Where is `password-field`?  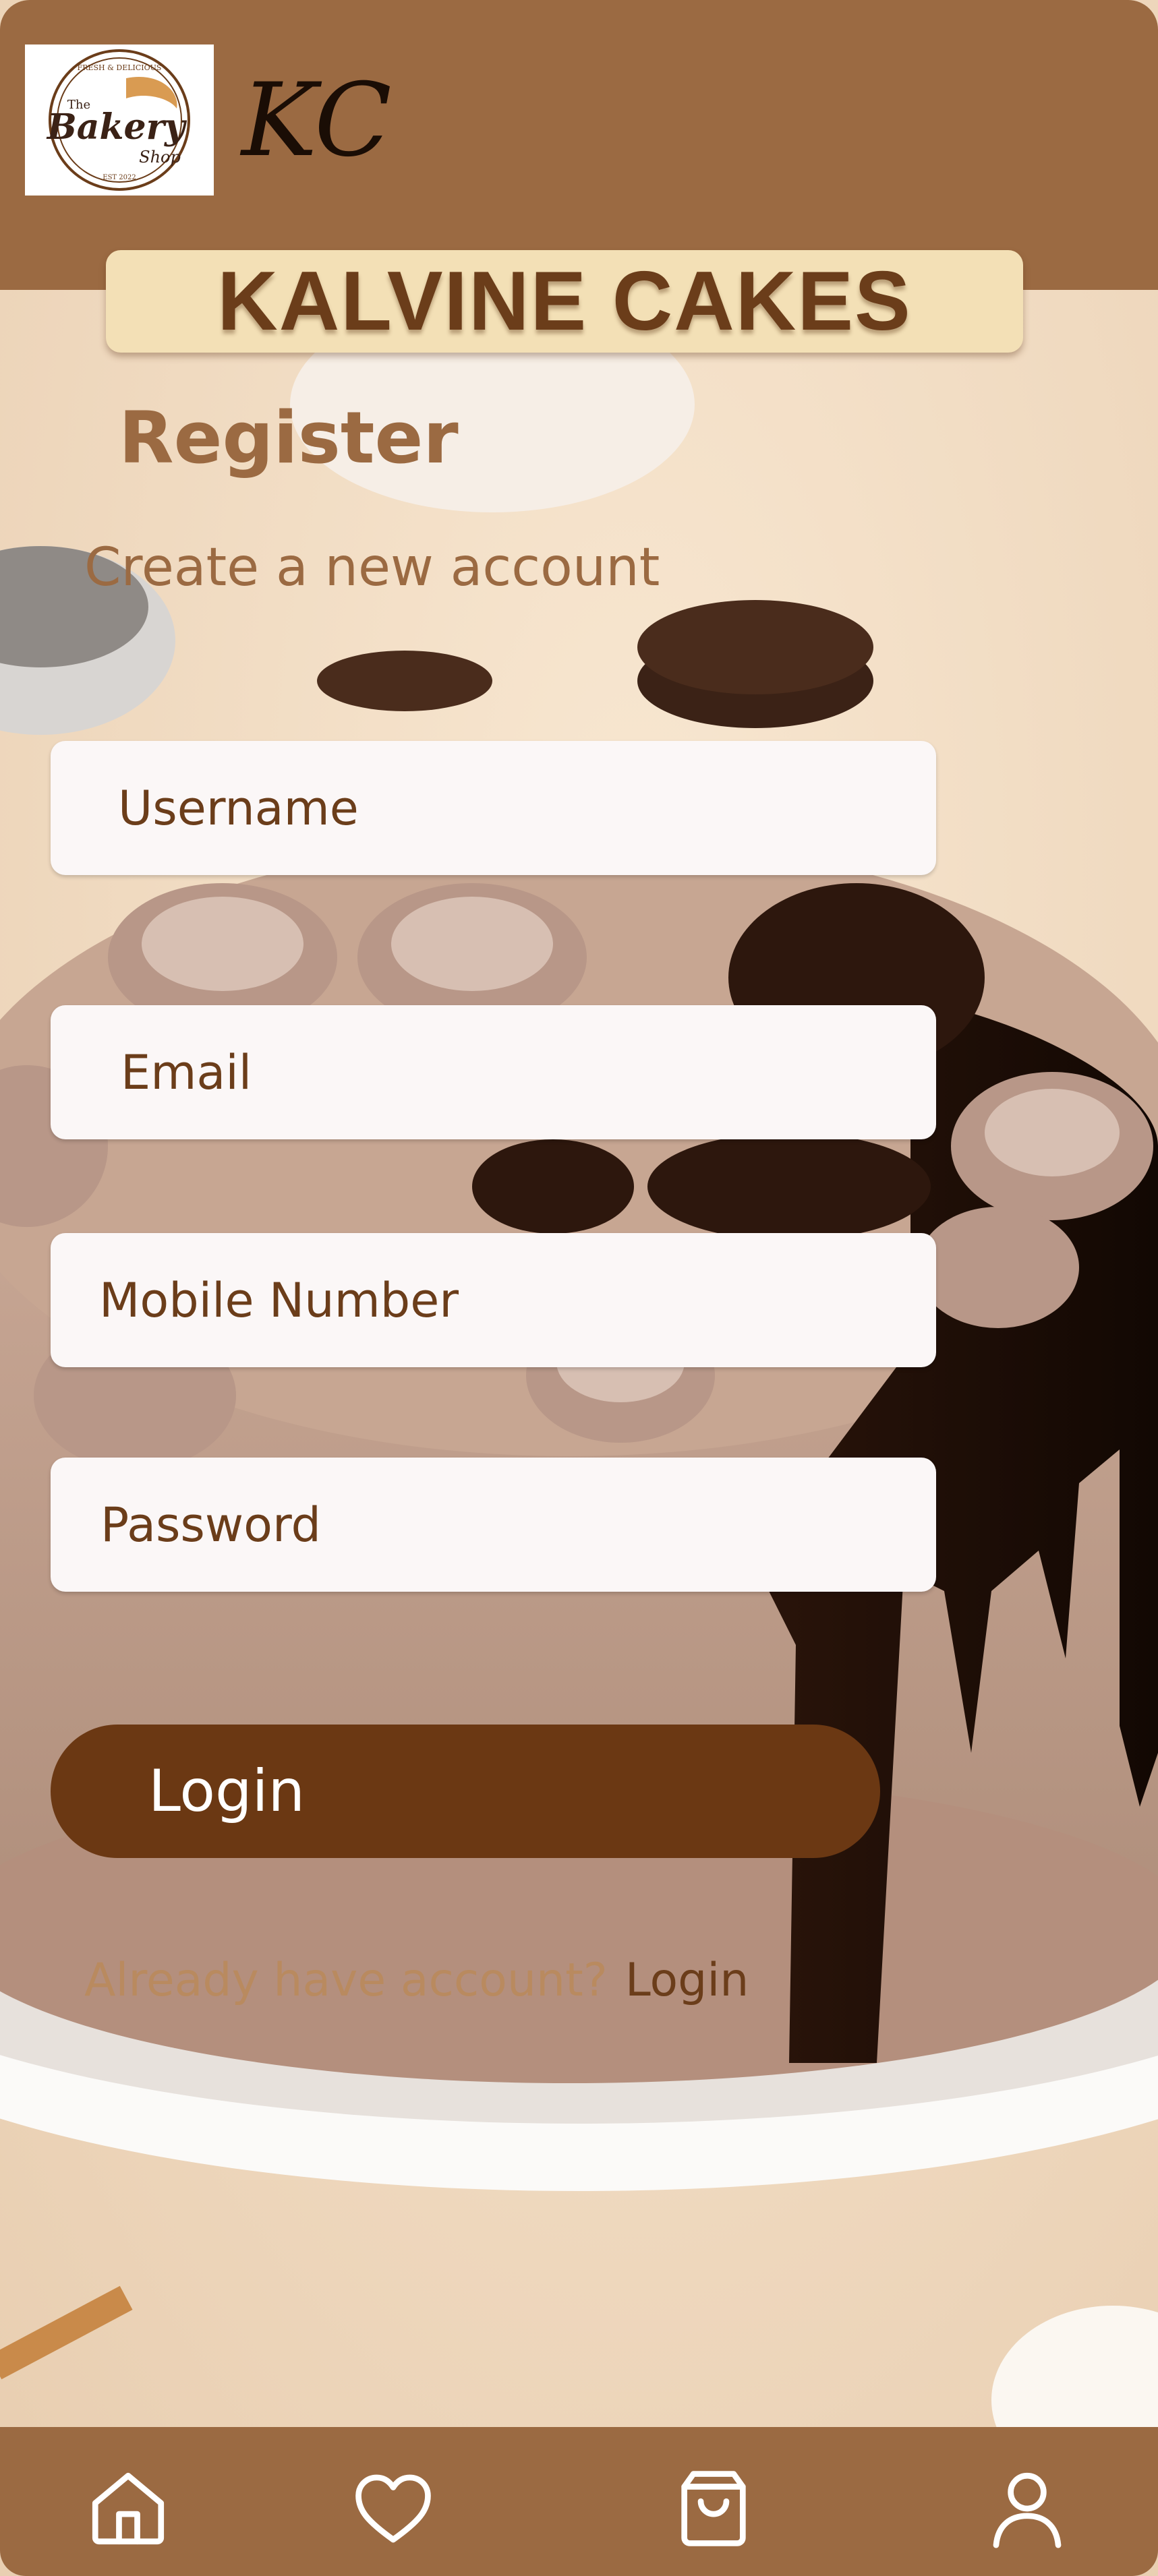
password-field is located at coordinates (493, 1525).